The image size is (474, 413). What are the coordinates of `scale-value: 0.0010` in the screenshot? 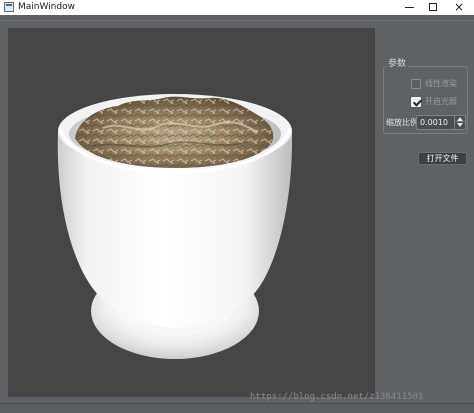 It's located at (434, 123).